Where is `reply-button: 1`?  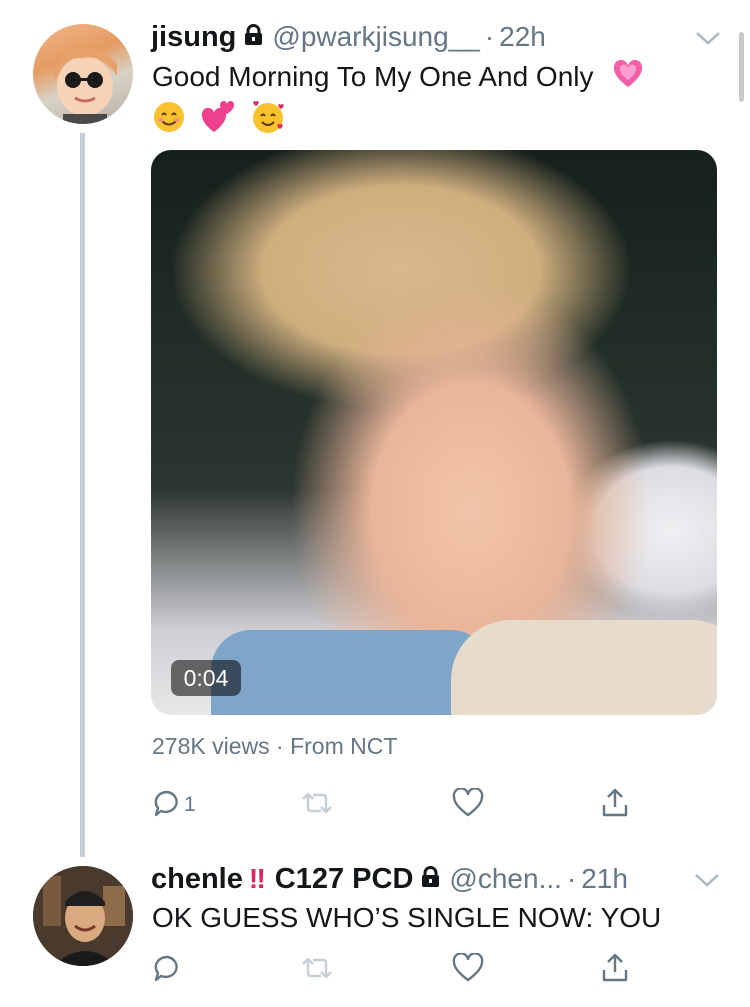
reply-button: 1 is located at coordinates (174, 805).